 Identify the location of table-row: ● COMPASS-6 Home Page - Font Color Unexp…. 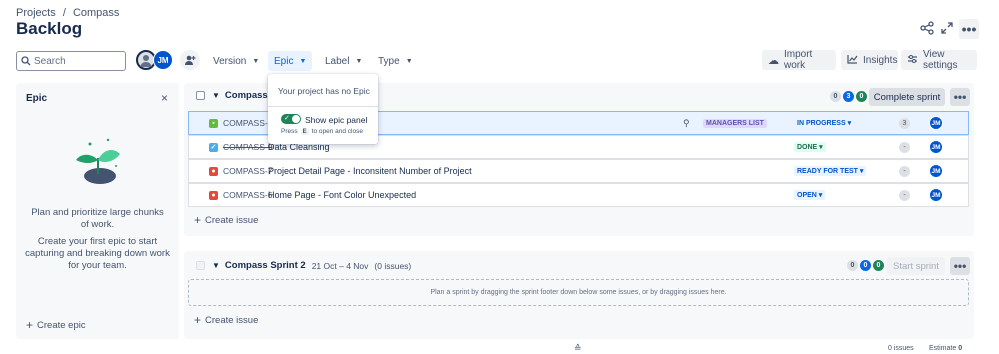
(578, 195).